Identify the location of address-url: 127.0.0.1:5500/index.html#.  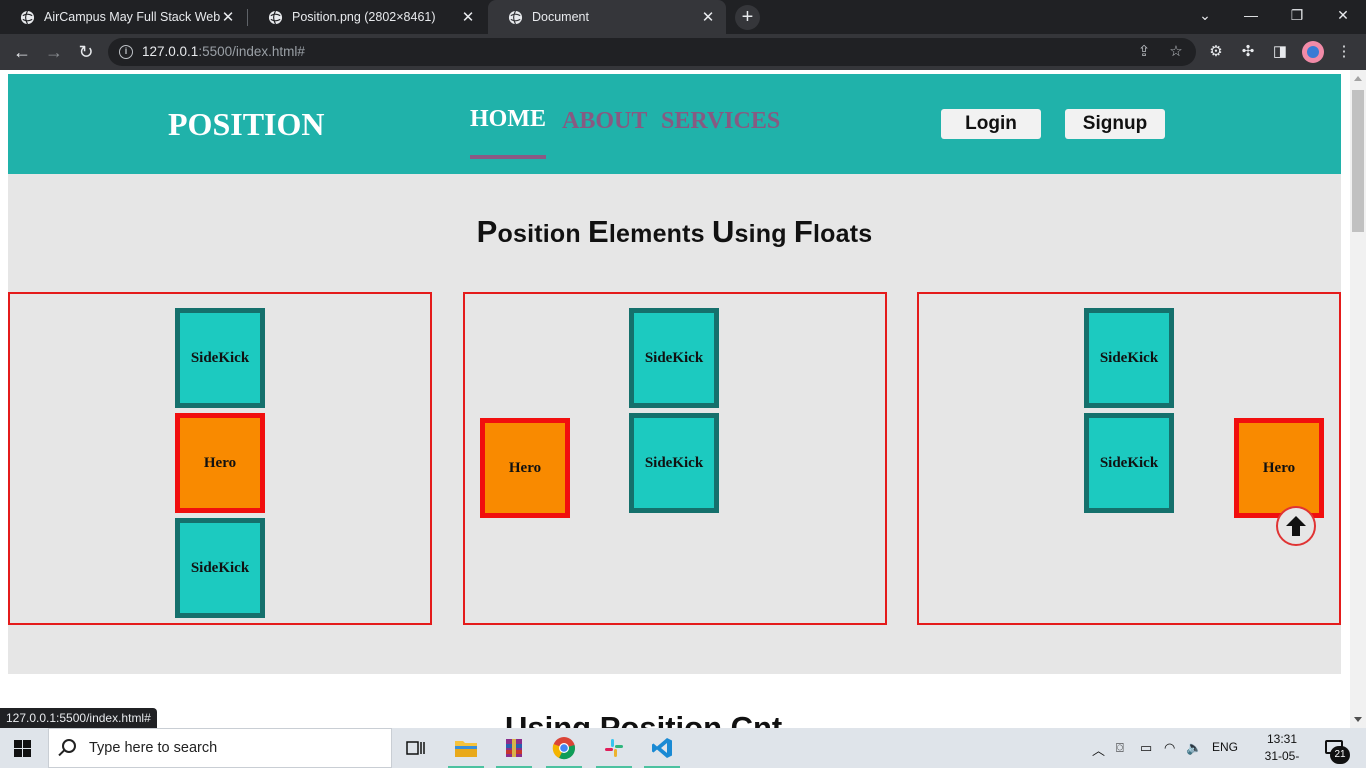
(223, 51).